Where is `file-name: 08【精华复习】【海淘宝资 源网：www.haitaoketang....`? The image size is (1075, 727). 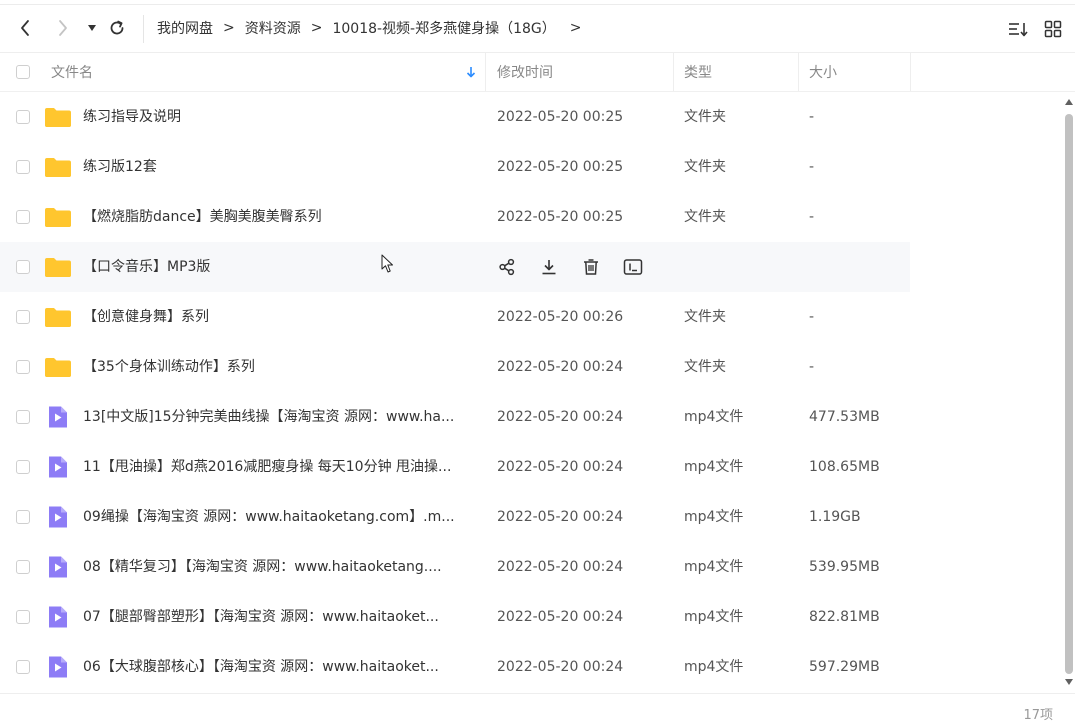
file-name: 08【精华复习】【海淘宝资 源网：www.haitaoketang.... is located at coordinates (279, 567).